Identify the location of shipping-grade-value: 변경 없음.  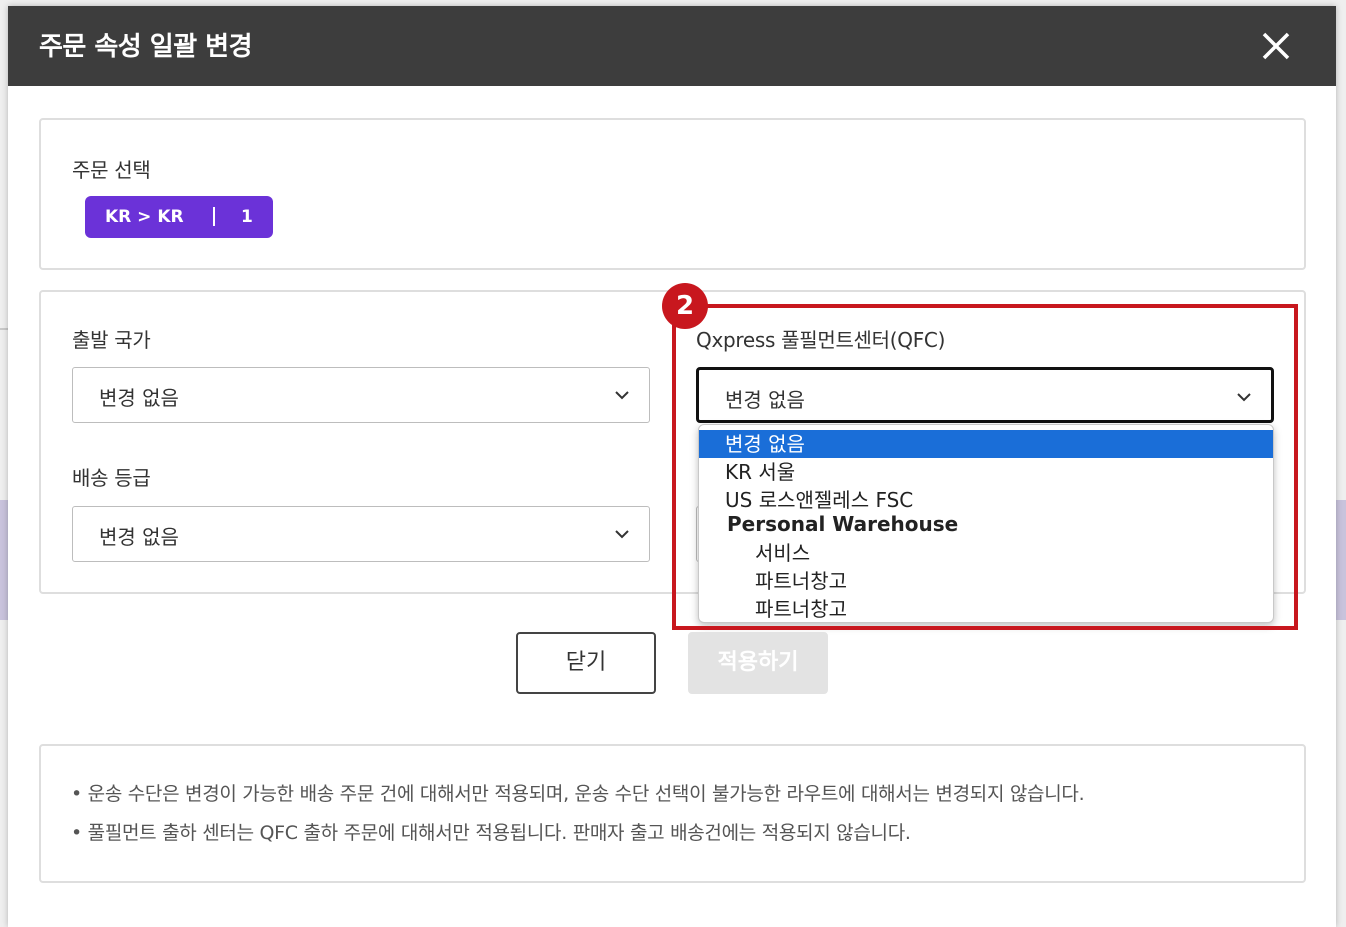
(139, 537).